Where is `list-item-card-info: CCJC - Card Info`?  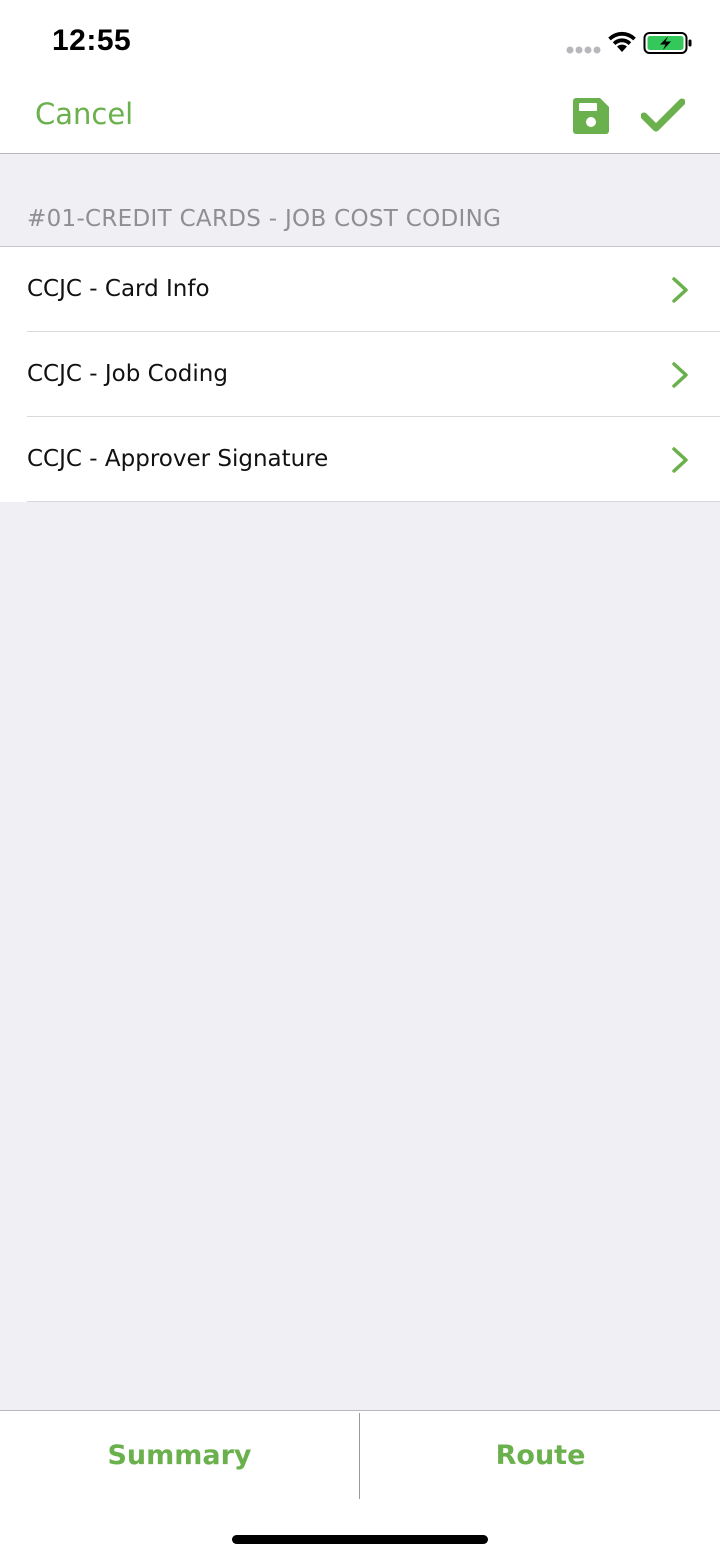
list-item-card-info: CCJC - Card Info is located at coordinates (360, 289).